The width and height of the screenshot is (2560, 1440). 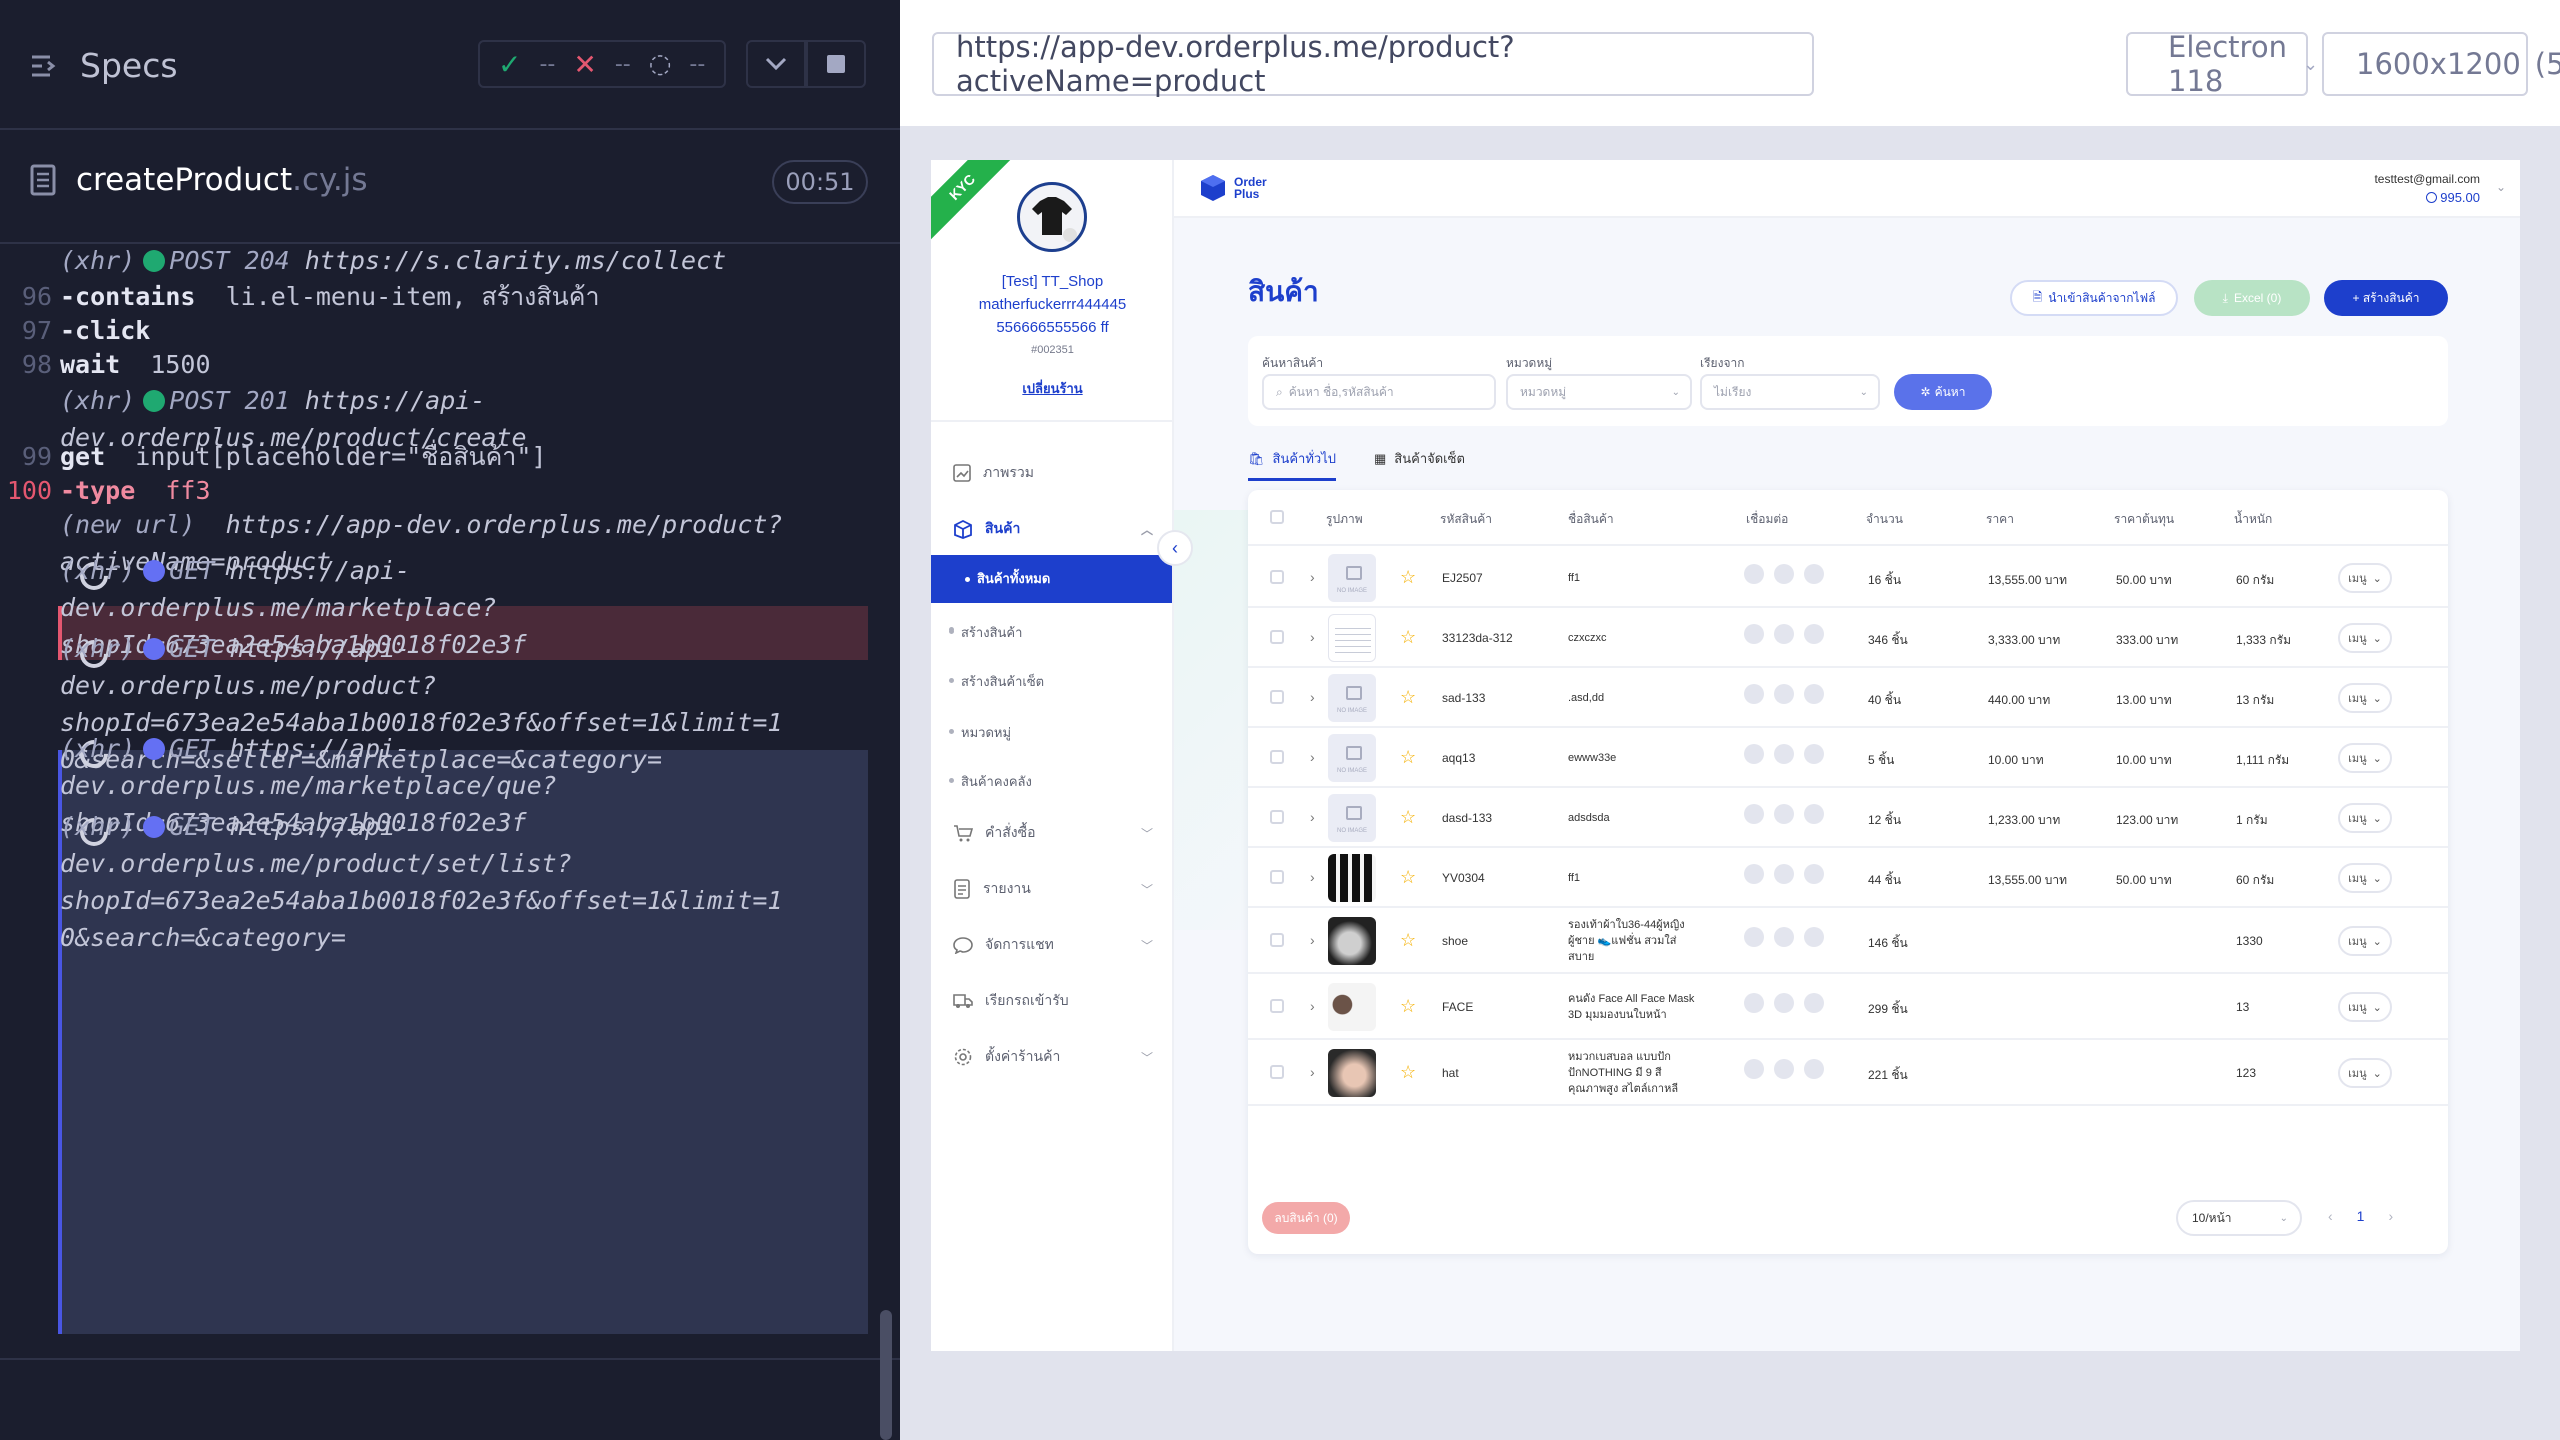 I want to click on viewport-select: 1600x1200 (50%) ⌄, so click(x=2441, y=64).